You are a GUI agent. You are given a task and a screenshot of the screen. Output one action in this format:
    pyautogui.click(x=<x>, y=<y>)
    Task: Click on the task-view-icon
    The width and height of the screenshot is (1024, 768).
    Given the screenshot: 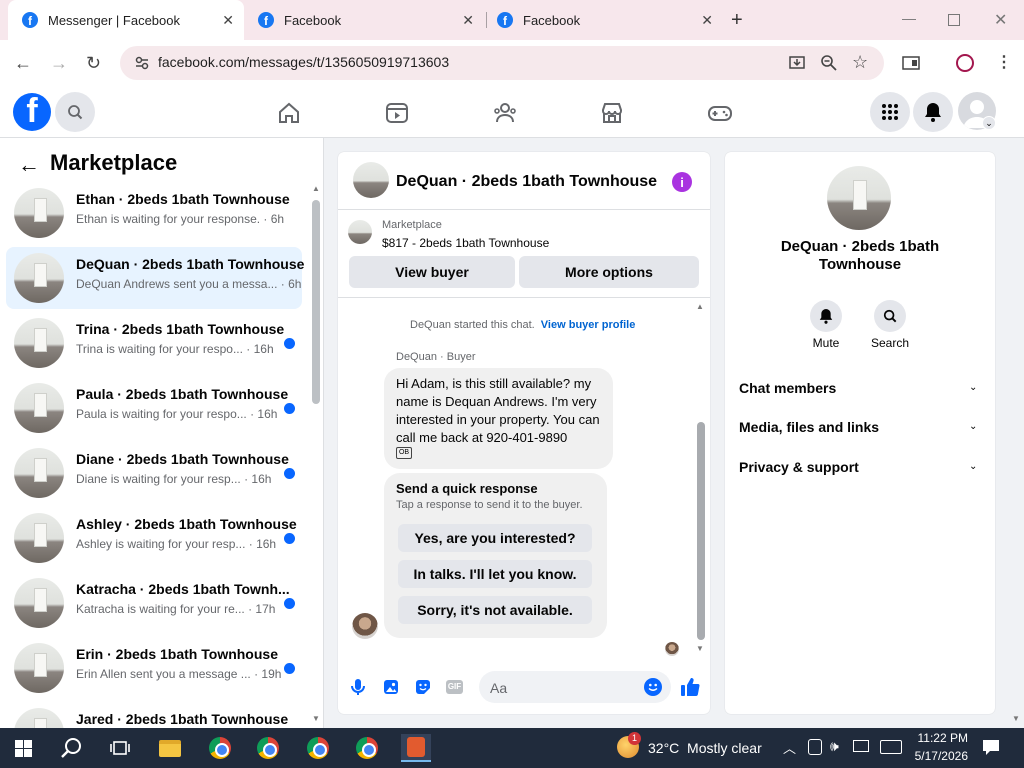 What is the action you would take?
    pyautogui.click(x=120, y=748)
    